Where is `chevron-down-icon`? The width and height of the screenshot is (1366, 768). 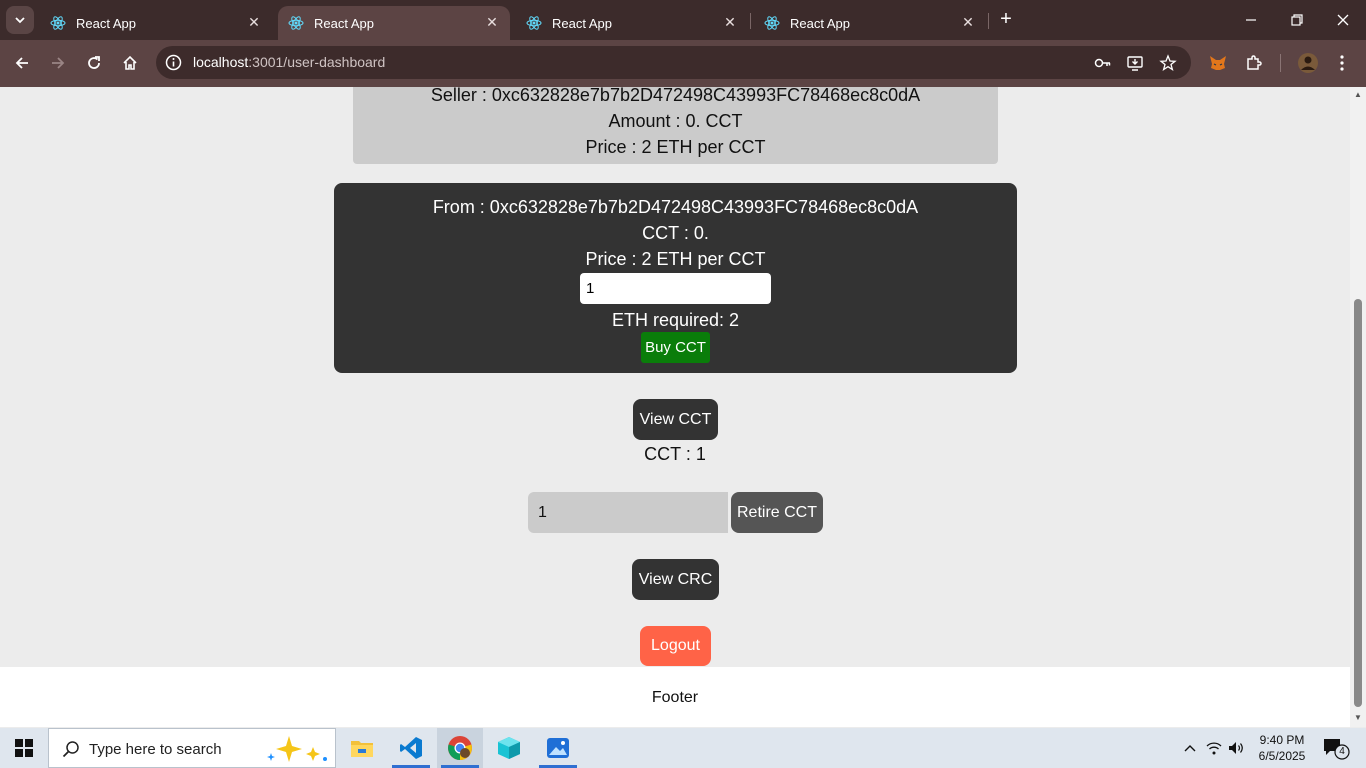 chevron-down-icon is located at coordinates (20, 20).